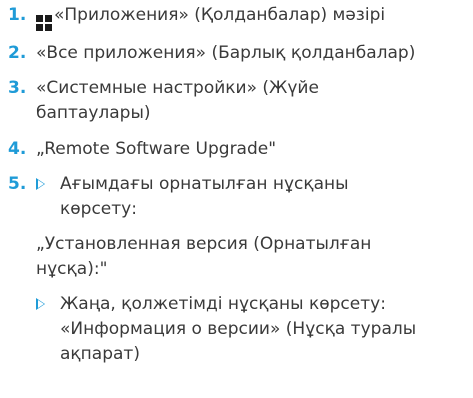 Image resolution: width=473 pixels, height=398 pixels. I want to click on item-number-1: 1., so click(17, 15).